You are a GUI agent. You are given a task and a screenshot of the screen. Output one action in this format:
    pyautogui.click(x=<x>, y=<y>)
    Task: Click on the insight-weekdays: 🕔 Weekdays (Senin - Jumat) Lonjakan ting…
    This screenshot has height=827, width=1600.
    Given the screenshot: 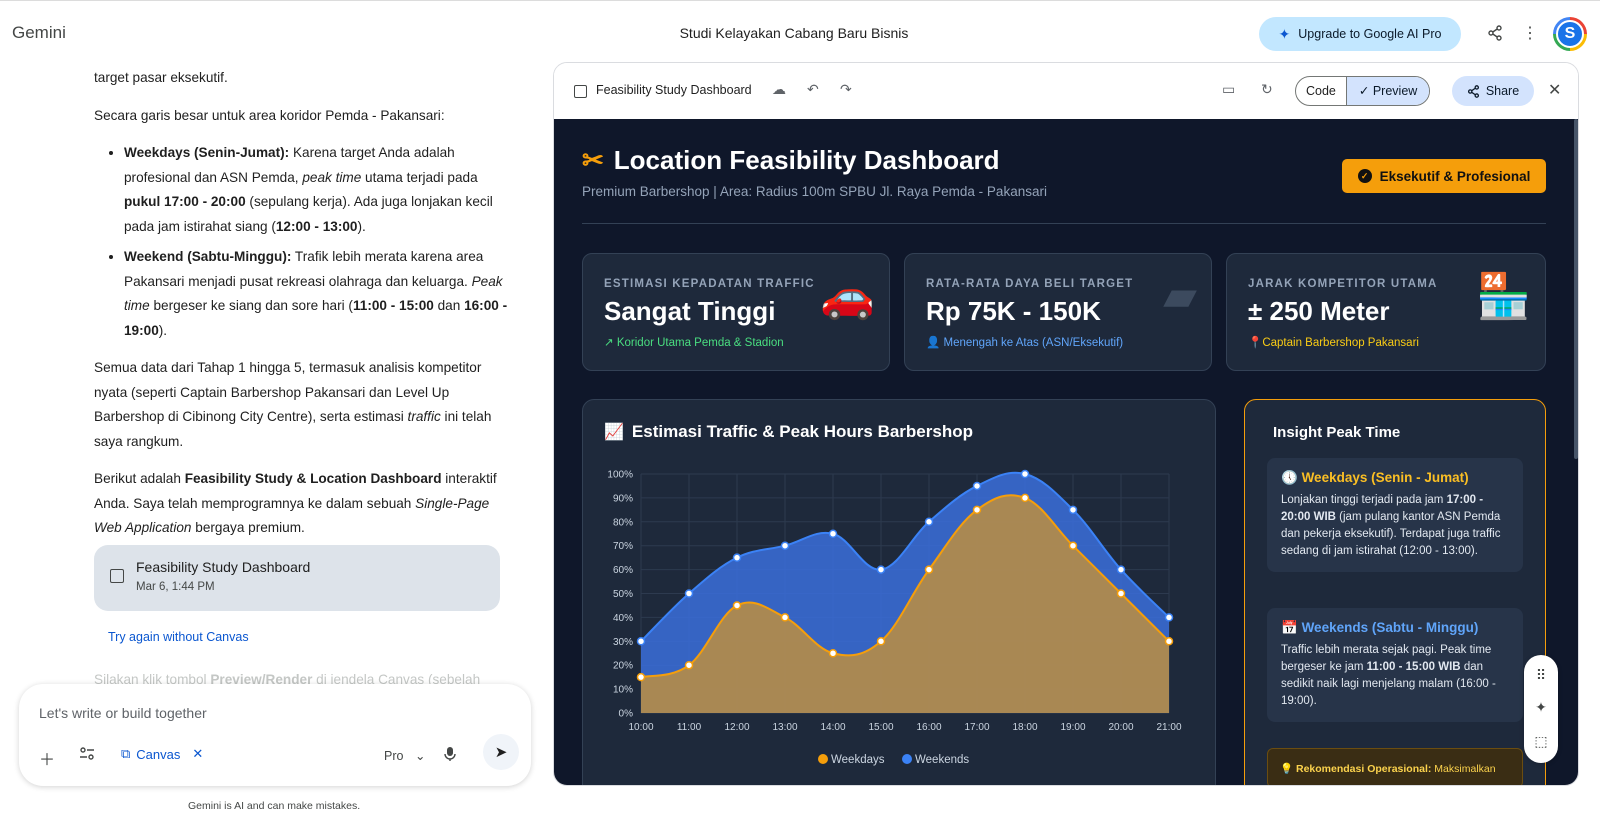 What is the action you would take?
    pyautogui.click(x=1395, y=515)
    